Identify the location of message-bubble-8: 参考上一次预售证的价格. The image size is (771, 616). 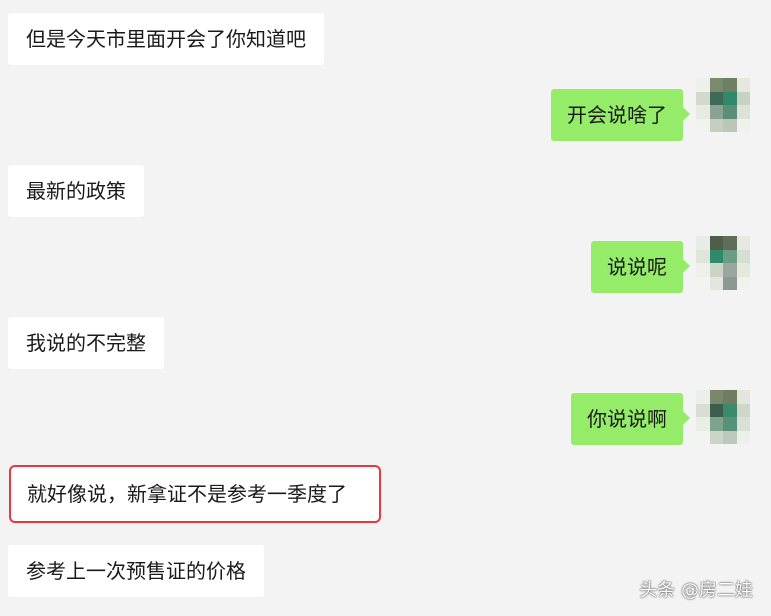
(136, 571).